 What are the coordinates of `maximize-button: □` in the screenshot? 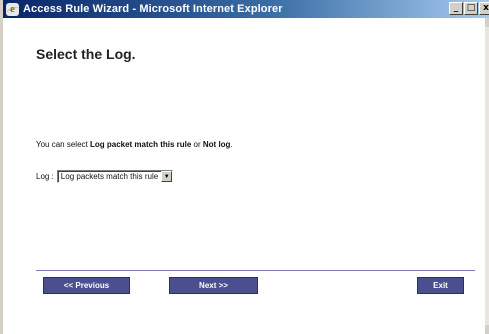 It's located at (471, 8).